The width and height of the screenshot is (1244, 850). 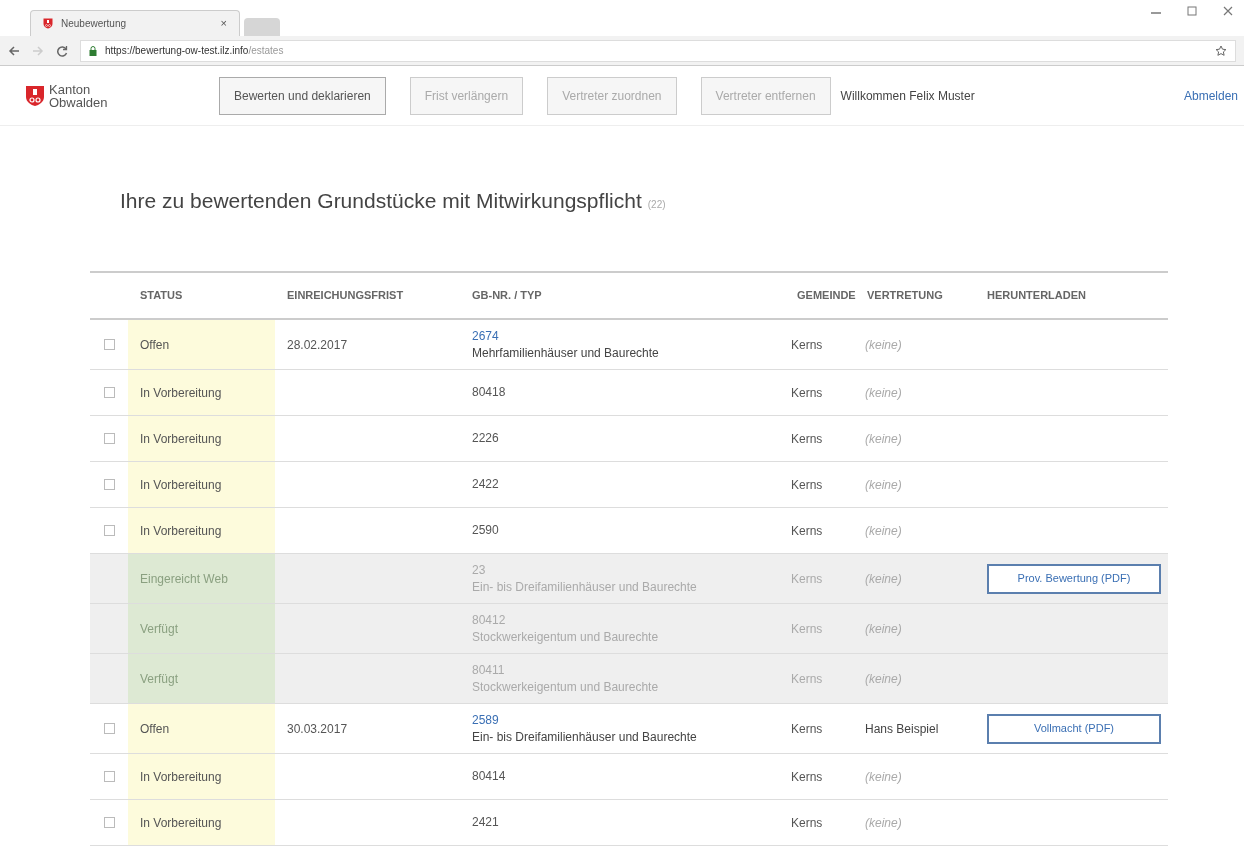 What do you see at coordinates (1074, 578) in the screenshot?
I see `pdf-download-button: Prov. Bewertung (PDF)` at bounding box center [1074, 578].